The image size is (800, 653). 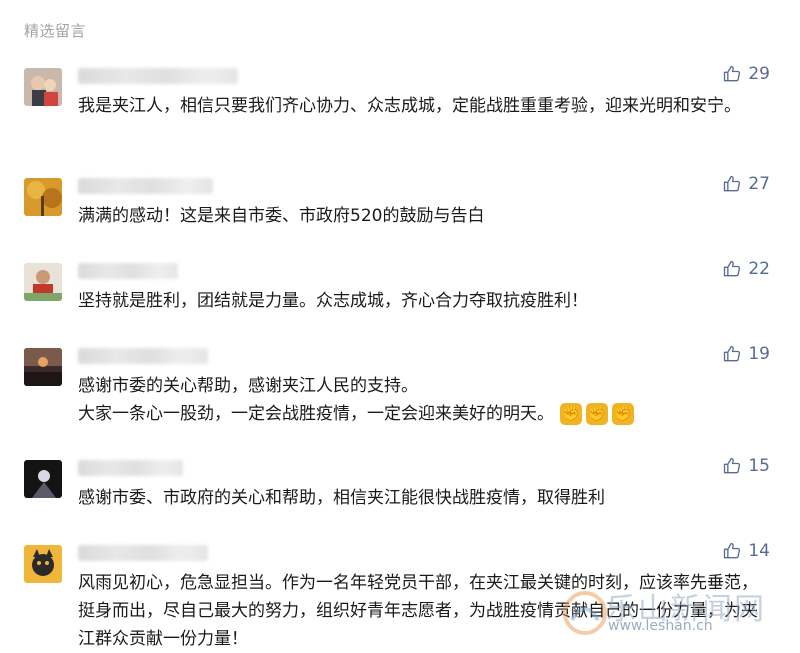 What do you see at coordinates (585, 613) in the screenshot?
I see `watermark-logo-icon` at bounding box center [585, 613].